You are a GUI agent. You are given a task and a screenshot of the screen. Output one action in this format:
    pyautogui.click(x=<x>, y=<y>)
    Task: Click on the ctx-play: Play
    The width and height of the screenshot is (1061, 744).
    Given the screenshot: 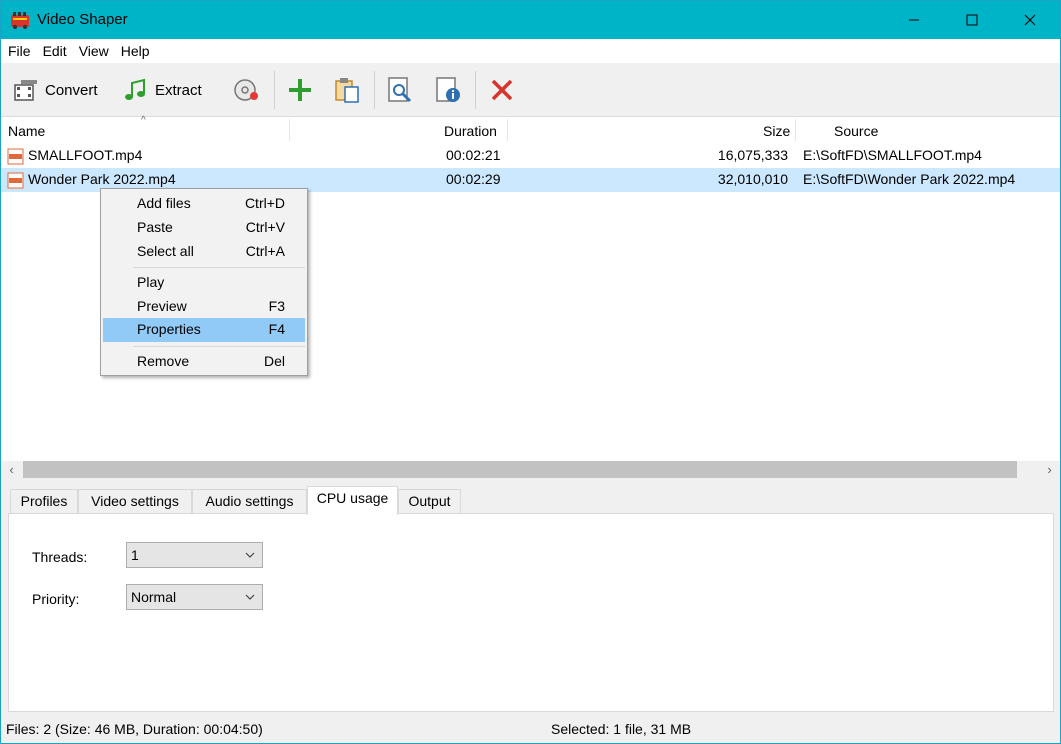 What is the action you would take?
    pyautogui.click(x=204, y=283)
    